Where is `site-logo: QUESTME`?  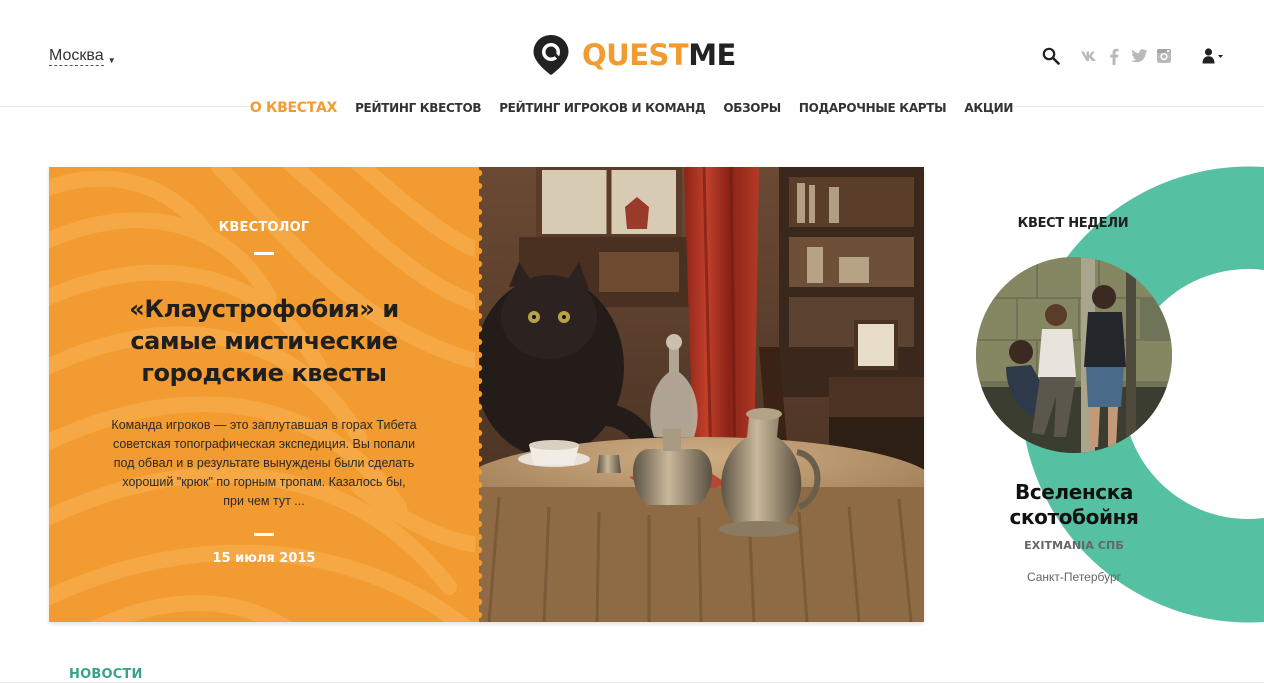 site-logo: QUESTME is located at coordinates (634, 55).